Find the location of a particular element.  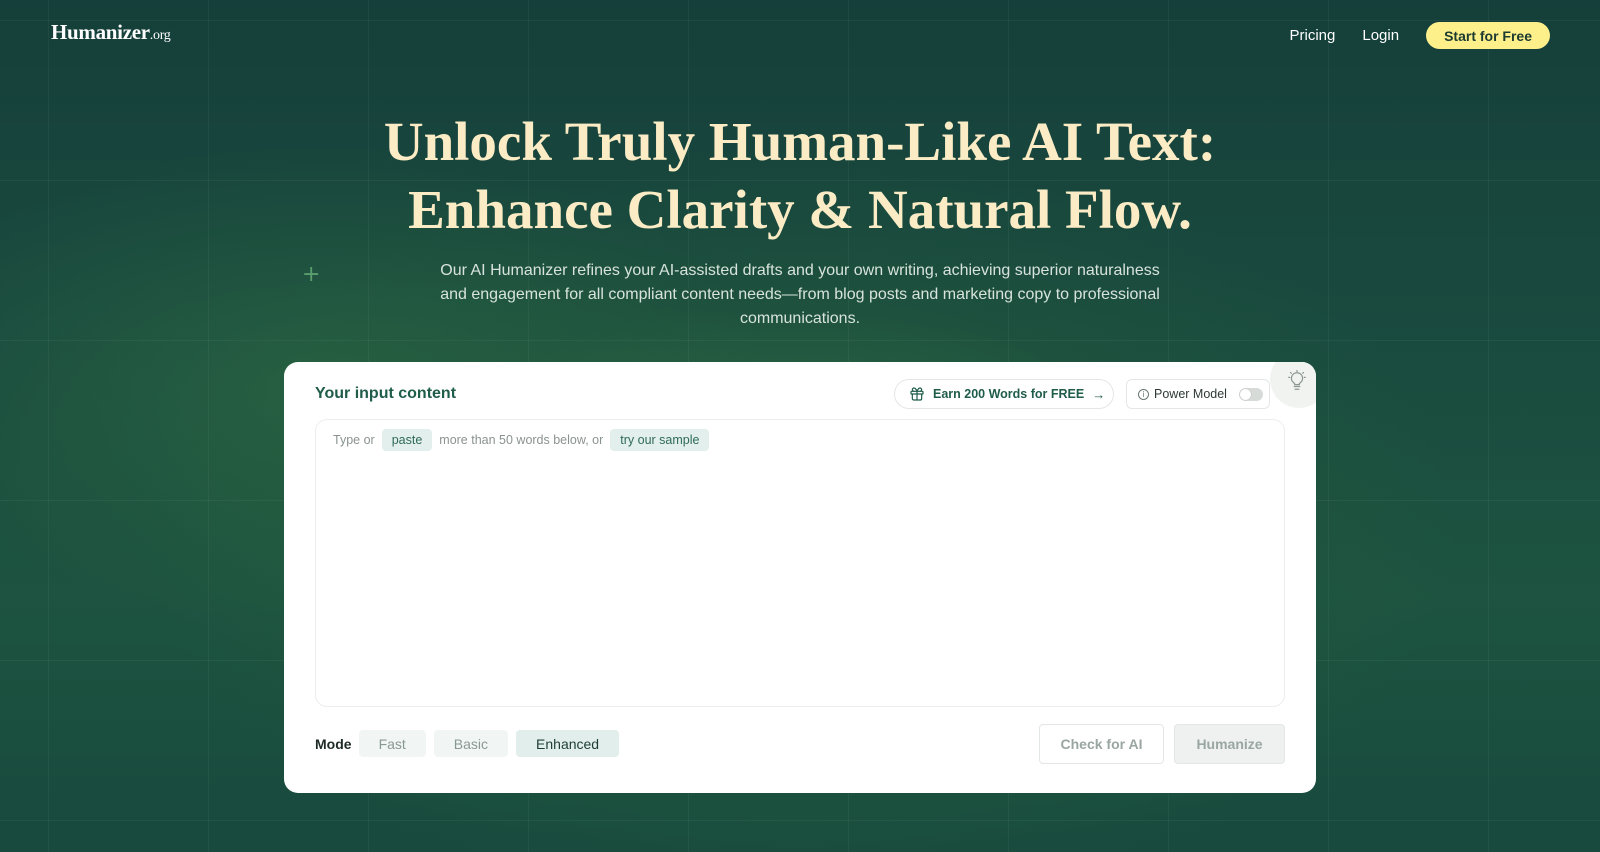

mode-fast-button: Fast is located at coordinates (392, 743).